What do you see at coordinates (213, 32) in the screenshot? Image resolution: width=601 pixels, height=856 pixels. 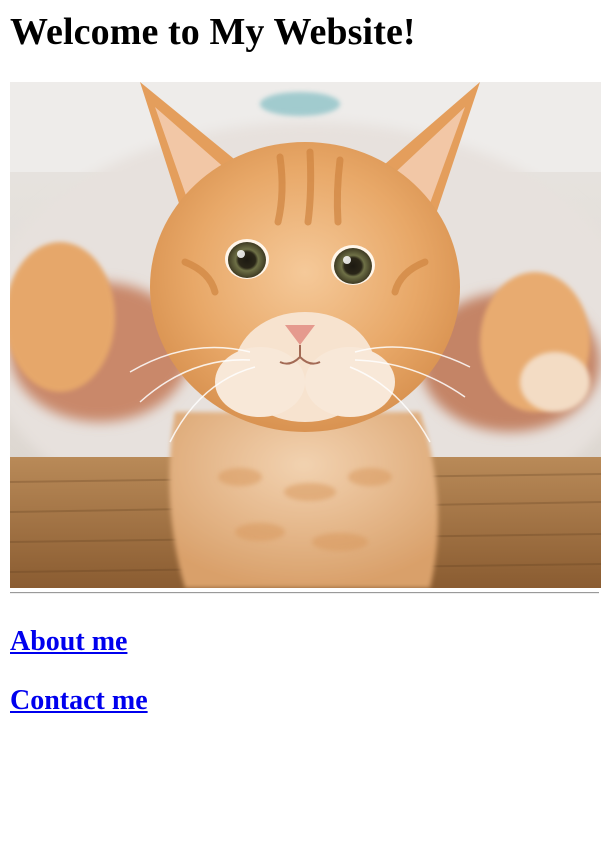 I see `page-title: Welcome to My Website!` at bounding box center [213, 32].